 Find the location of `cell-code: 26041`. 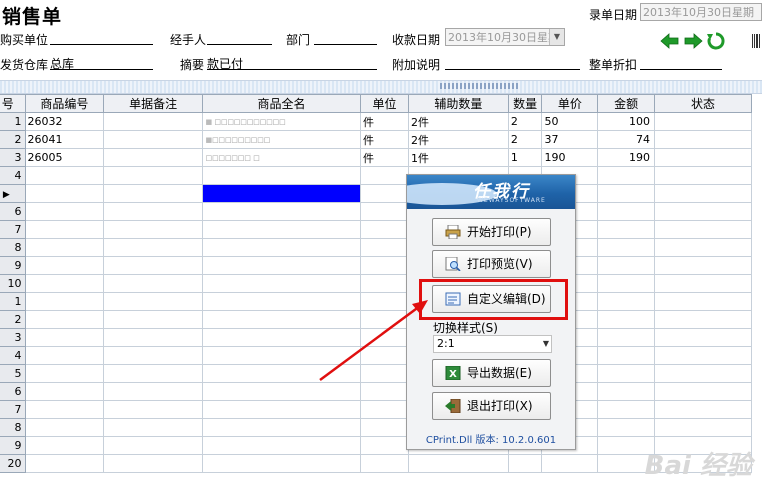

cell-code: 26041 is located at coordinates (64, 139).